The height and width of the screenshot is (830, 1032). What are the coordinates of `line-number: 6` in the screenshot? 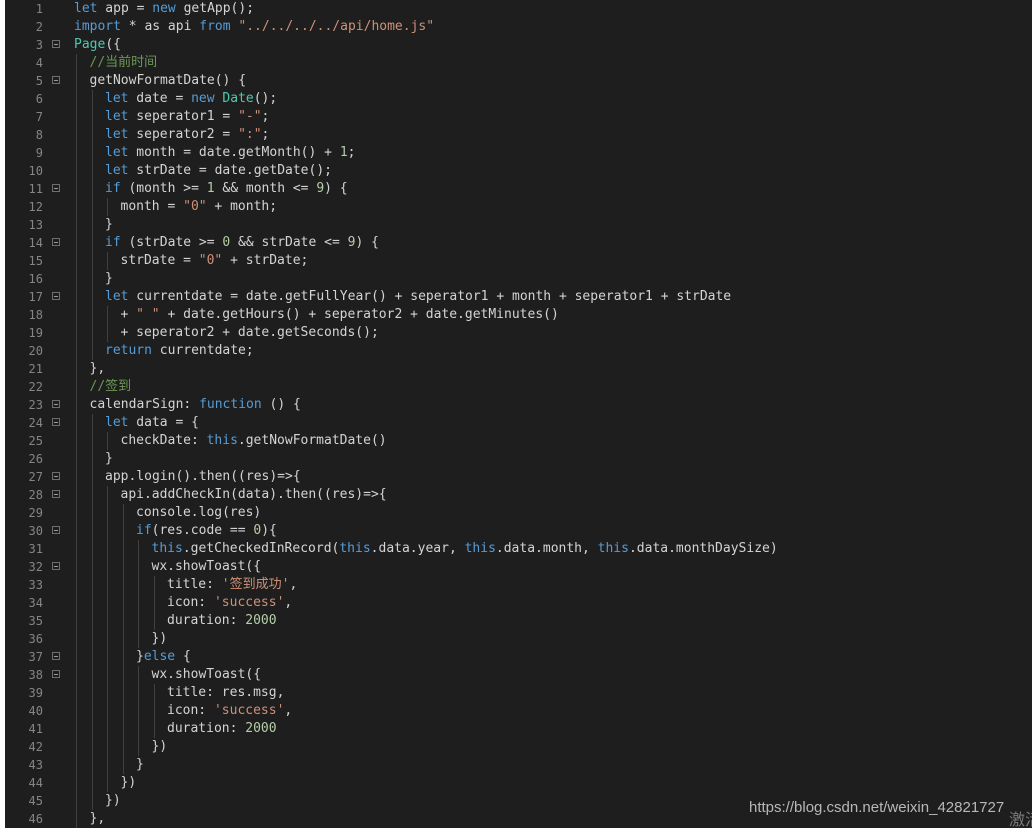 It's located at (39, 99).